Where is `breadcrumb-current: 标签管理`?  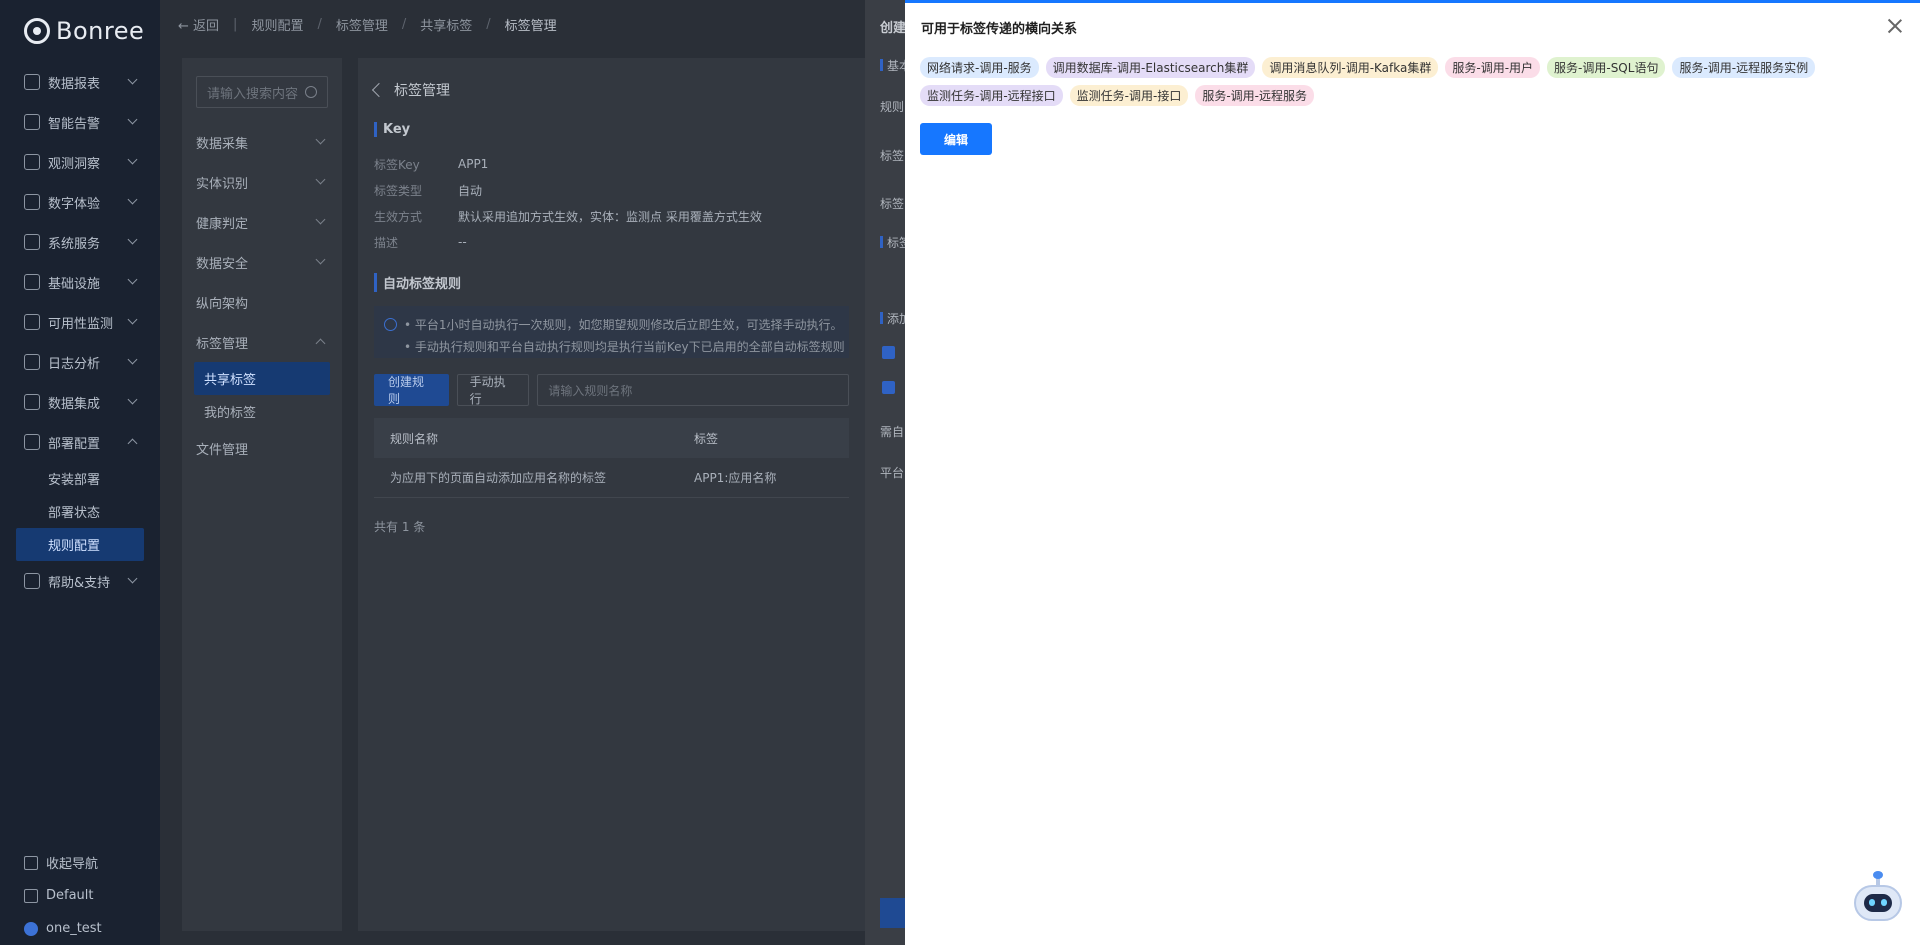 breadcrumb-current: 标签管理 is located at coordinates (530, 26).